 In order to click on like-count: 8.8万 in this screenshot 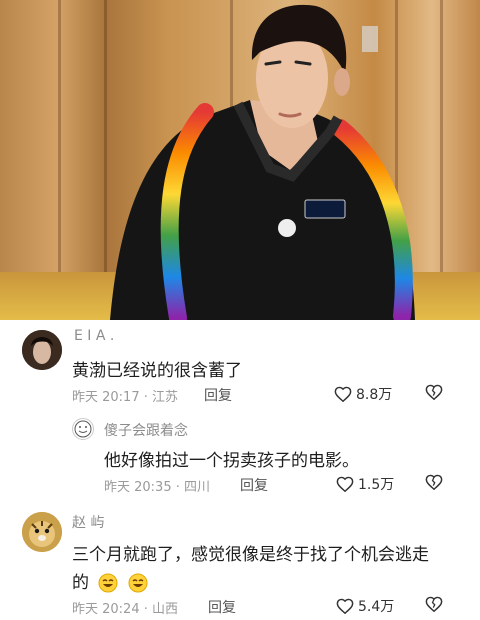, I will do `click(374, 395)`.